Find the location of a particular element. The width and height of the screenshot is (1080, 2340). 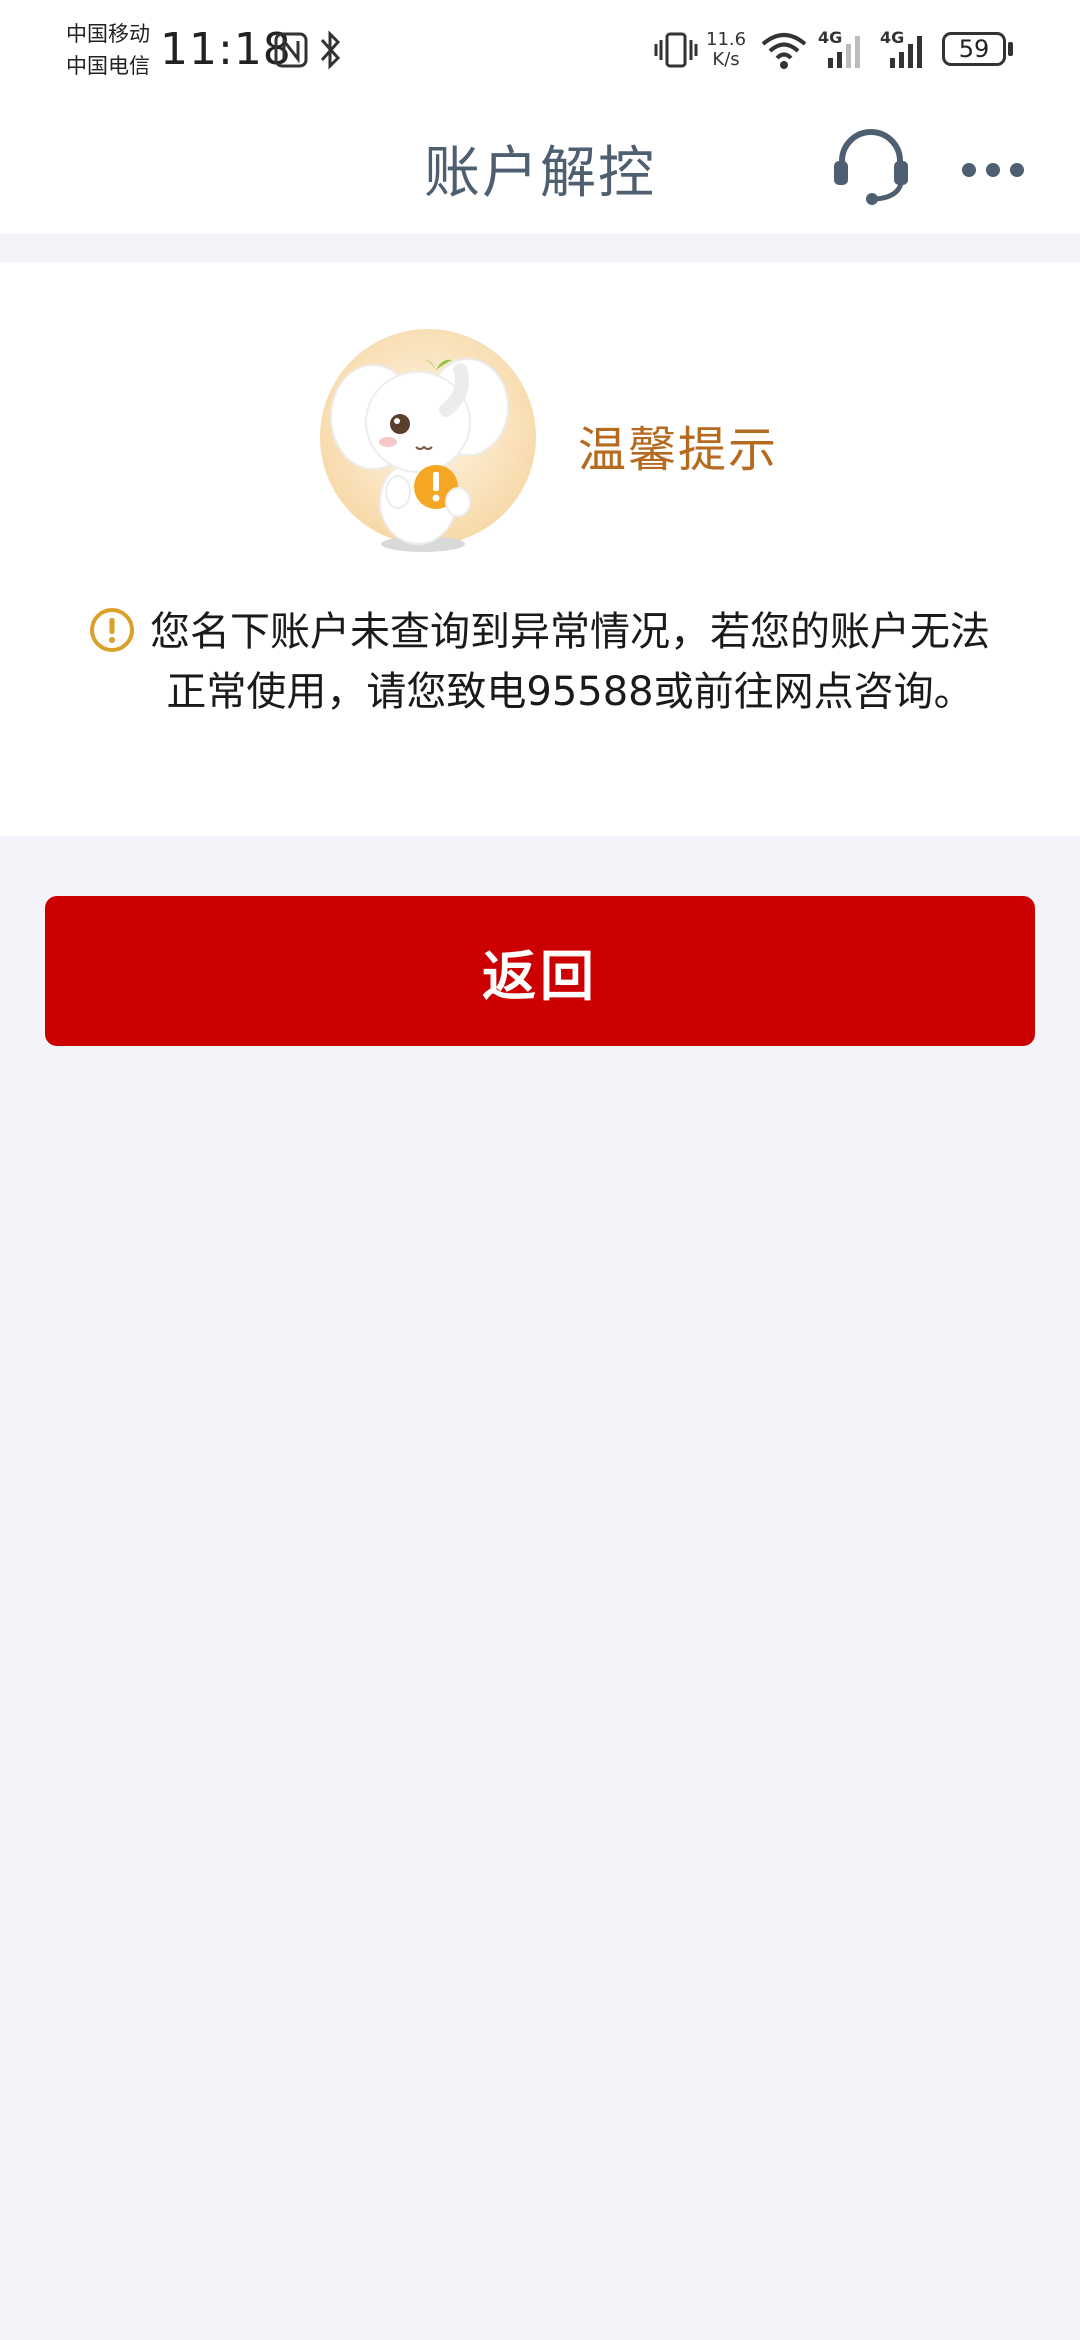

tip-title: 温馨提示 is located at coordinates (678, 450).